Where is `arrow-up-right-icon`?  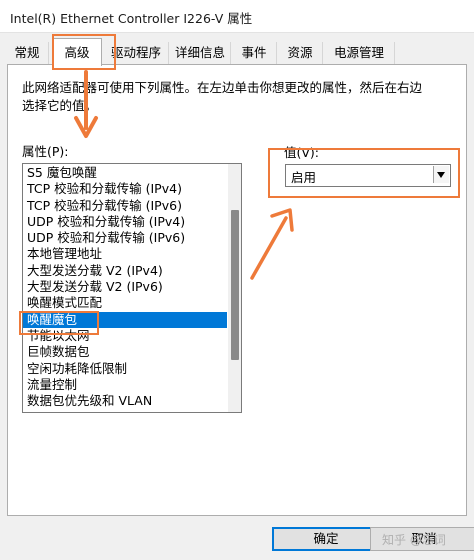 arrow-up-right-icon is located at coordinates (272, 244).